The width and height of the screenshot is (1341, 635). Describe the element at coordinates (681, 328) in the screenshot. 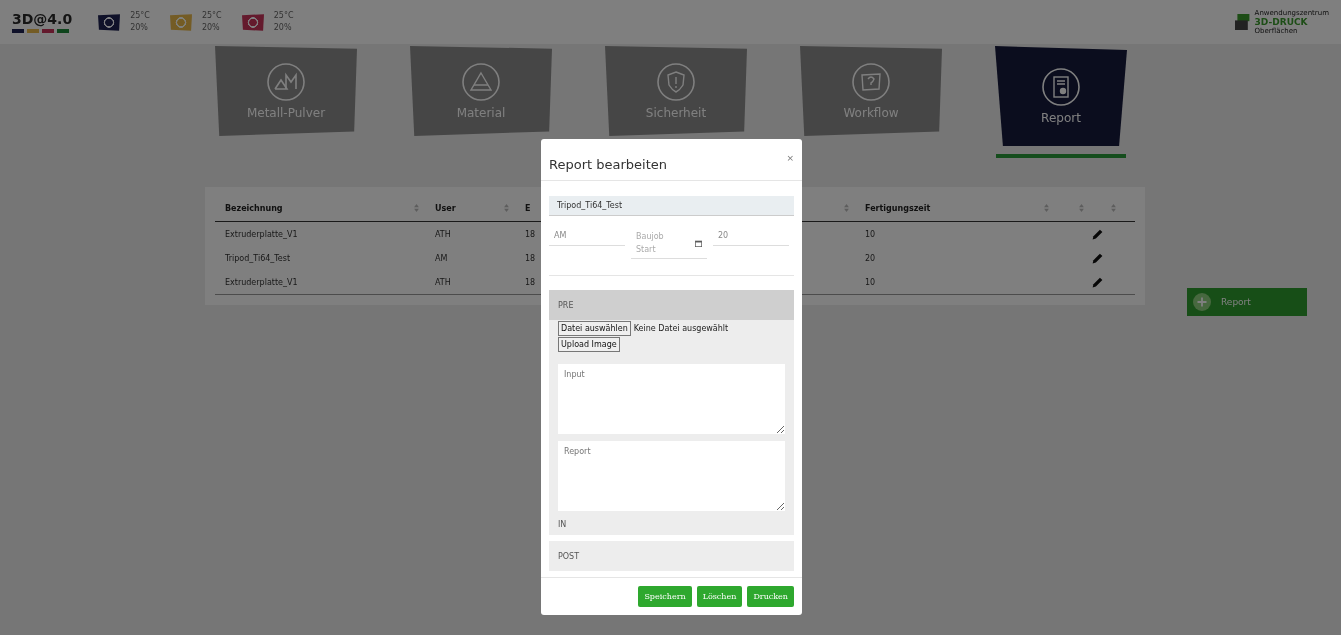

I see `file-status-text: Keine Datei ausgewählt` at that location.